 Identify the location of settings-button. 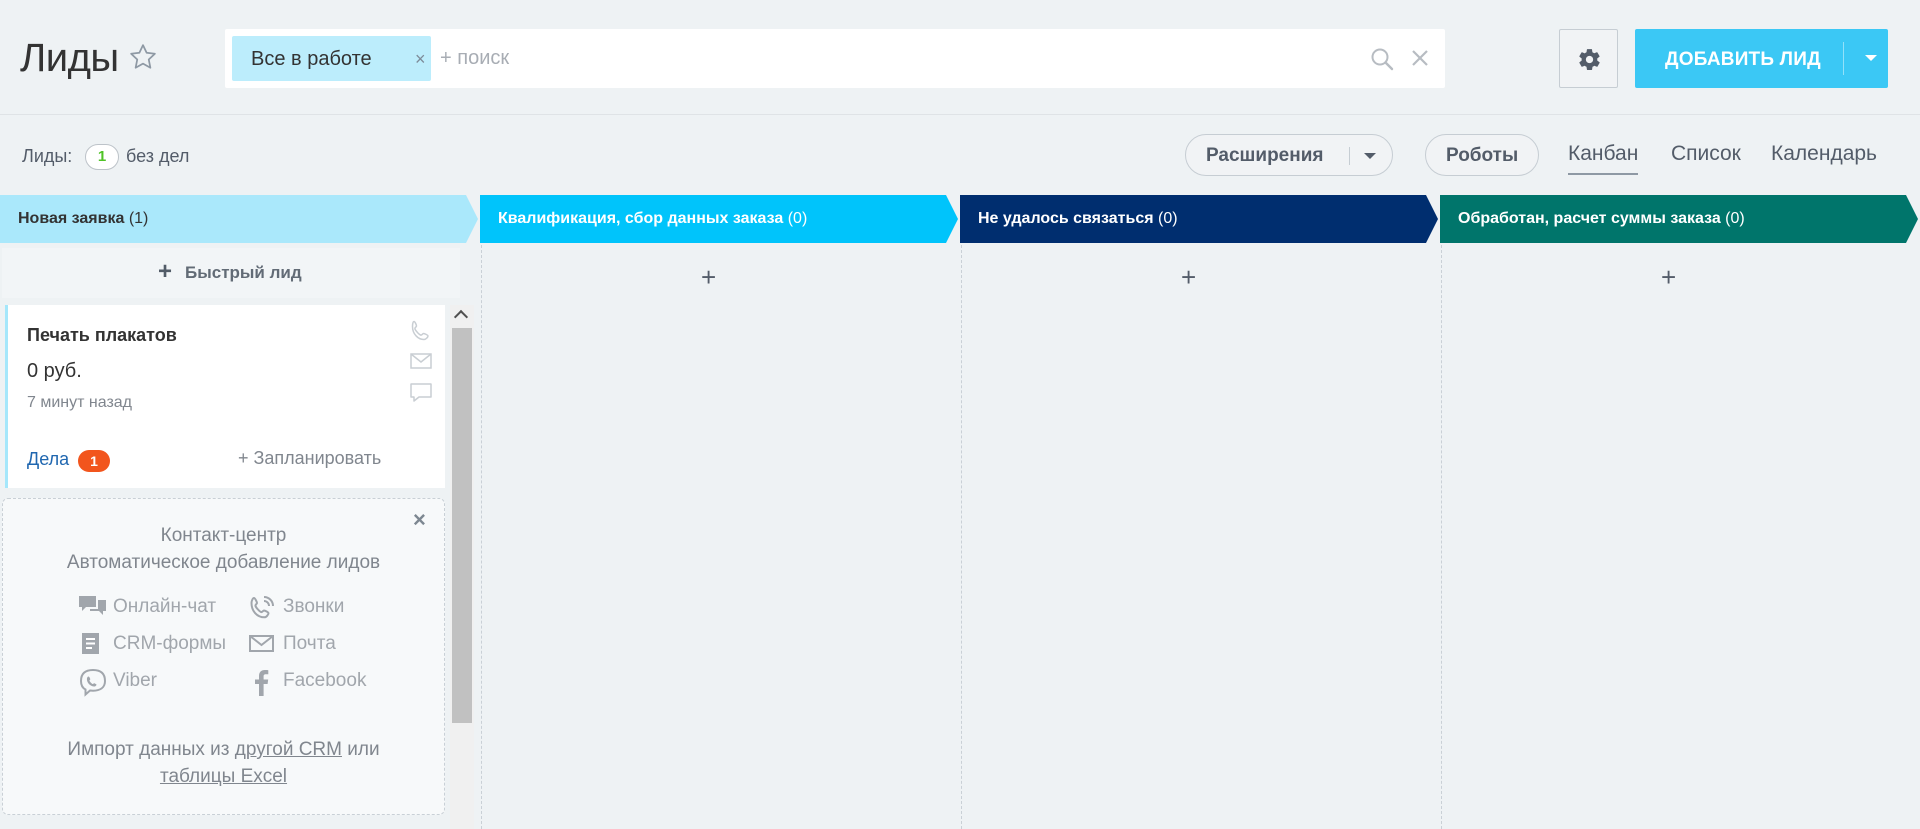
(1588, 58).